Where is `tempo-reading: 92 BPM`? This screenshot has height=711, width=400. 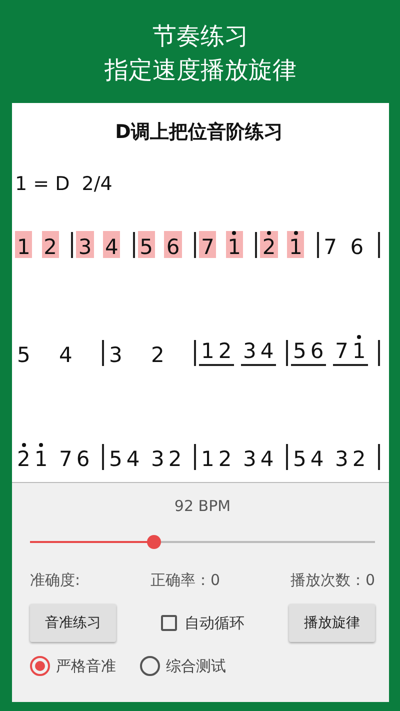
tempo-reading: 92 BPM is located at coordinates (202, 506).